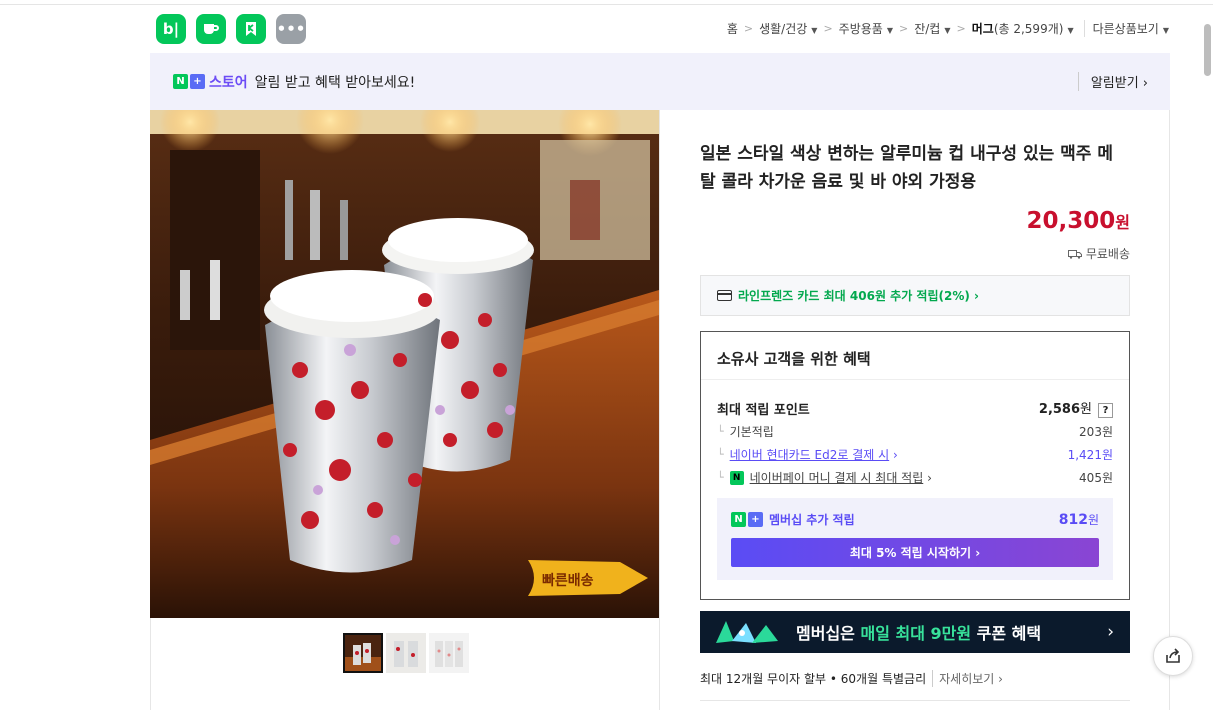 Image resolution: width=1213 pixels, height=710 pixels. What do you see at coordinates (851, 678) in the screenshot?
I see `installment-info: 최대 12개월 무이자 할부 • 60개월 특별금리 자세히보기 ›` at bounding box center [851, 678].